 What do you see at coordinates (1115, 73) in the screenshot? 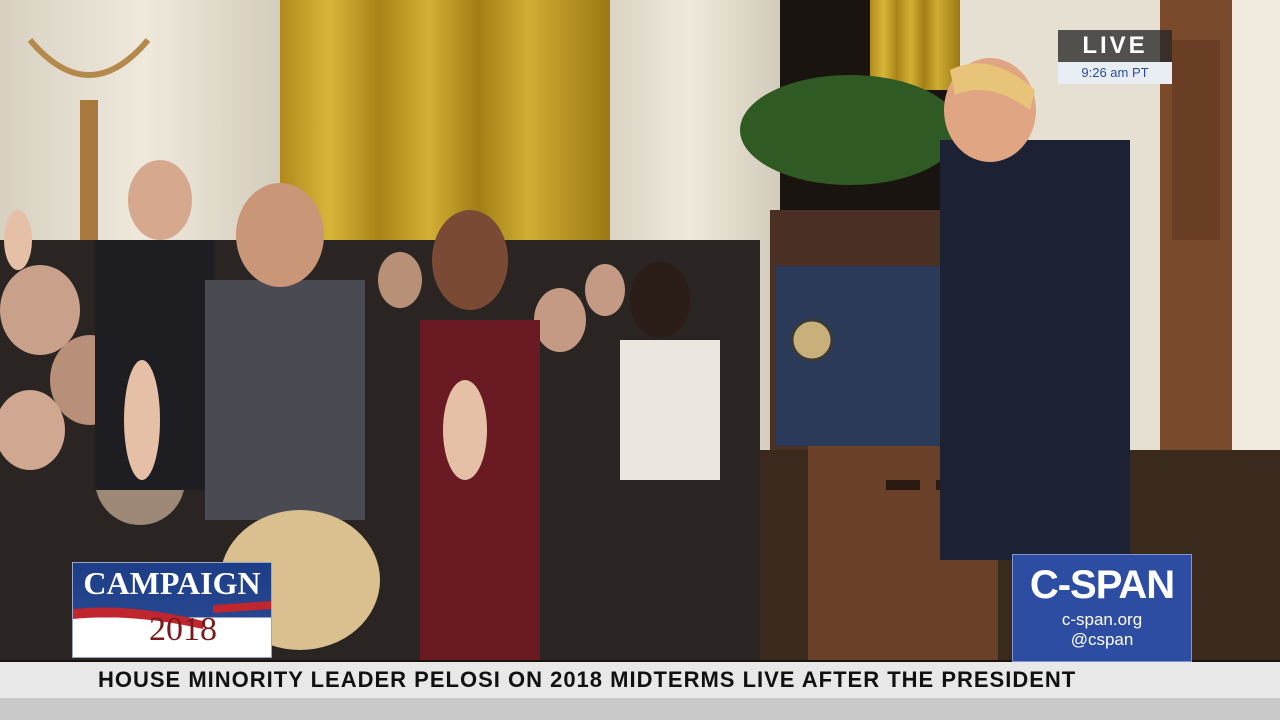
I see `live-time: 9:26 am PT` at bounding box center [1115, 73].